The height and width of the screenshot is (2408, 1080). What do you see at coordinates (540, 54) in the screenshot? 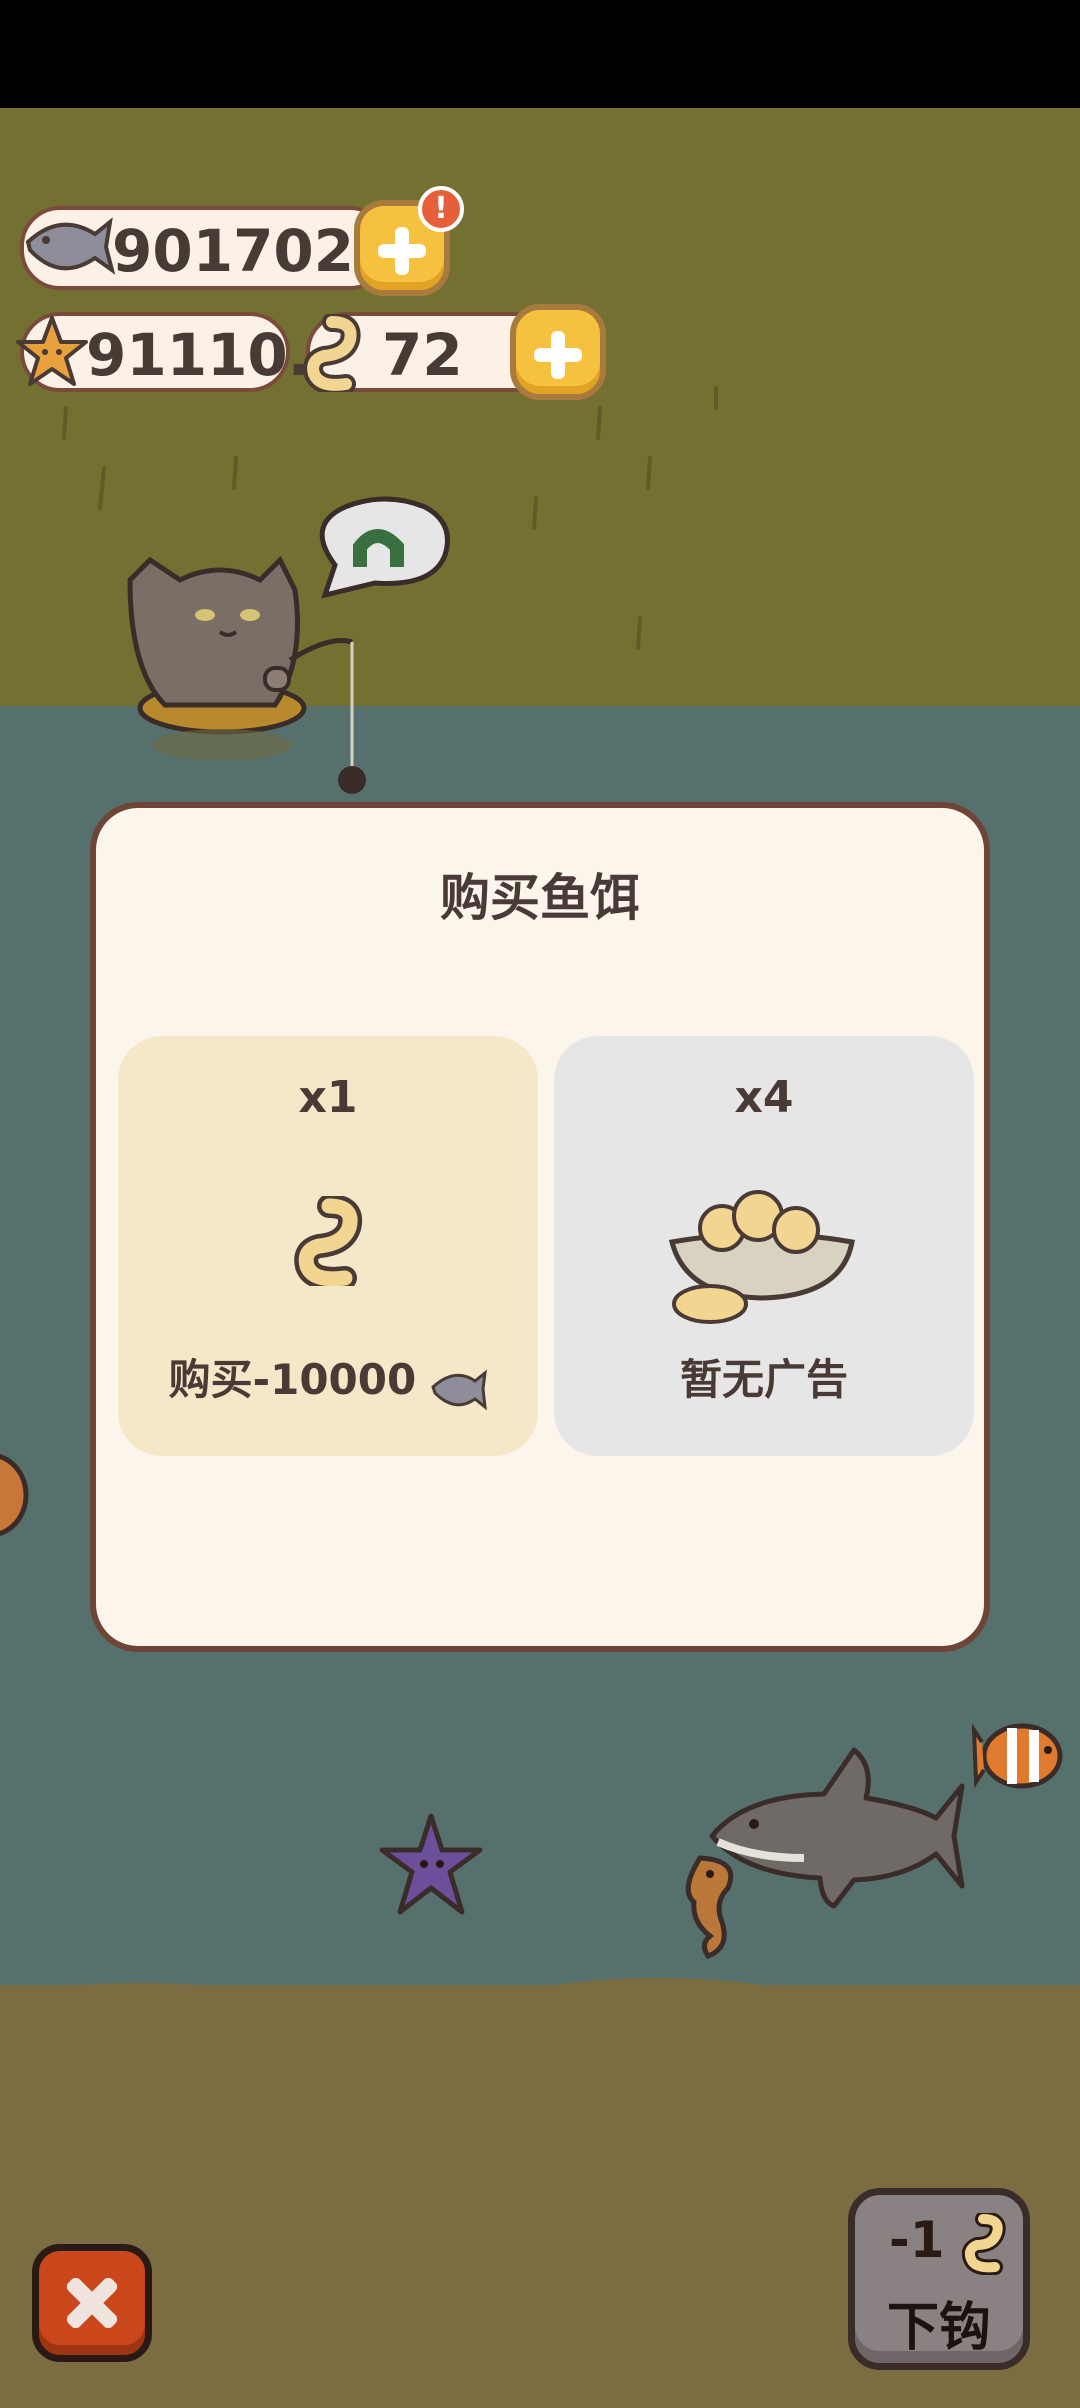
I see `status-bar` at bounding box center [540, 54].